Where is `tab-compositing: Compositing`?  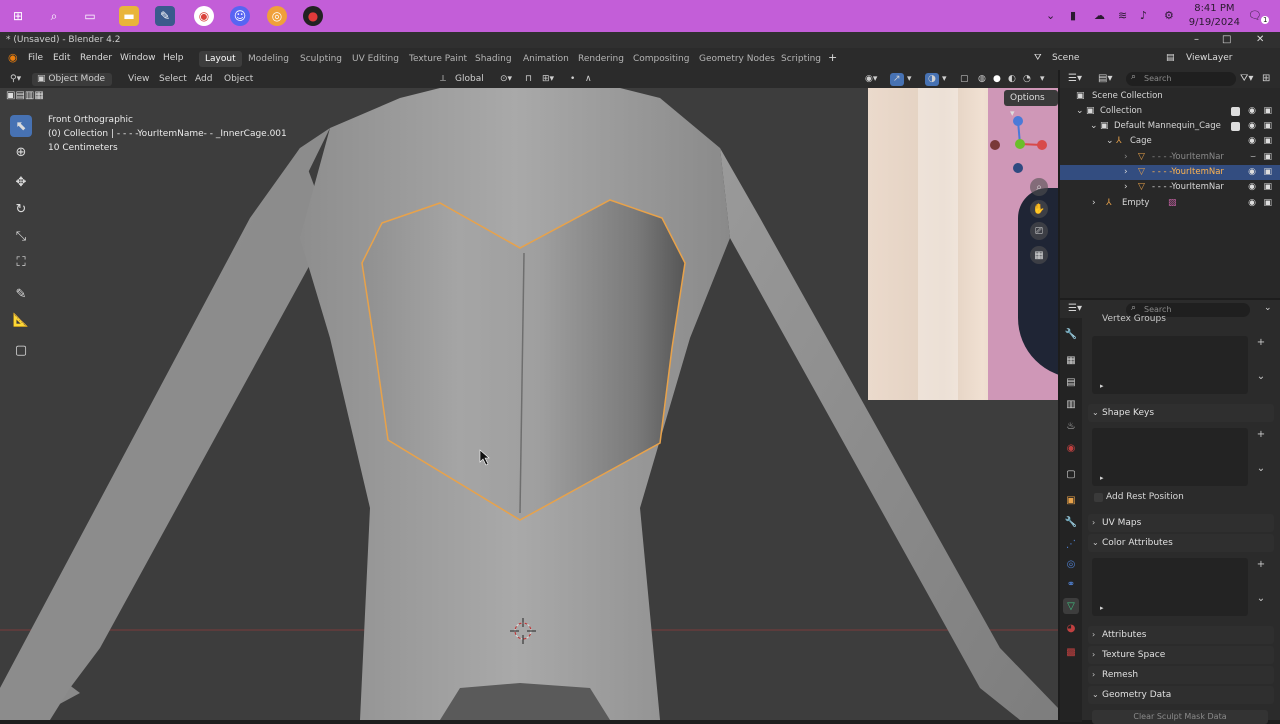 tab-compositing: Compositing is located at coordinates (661, 59).